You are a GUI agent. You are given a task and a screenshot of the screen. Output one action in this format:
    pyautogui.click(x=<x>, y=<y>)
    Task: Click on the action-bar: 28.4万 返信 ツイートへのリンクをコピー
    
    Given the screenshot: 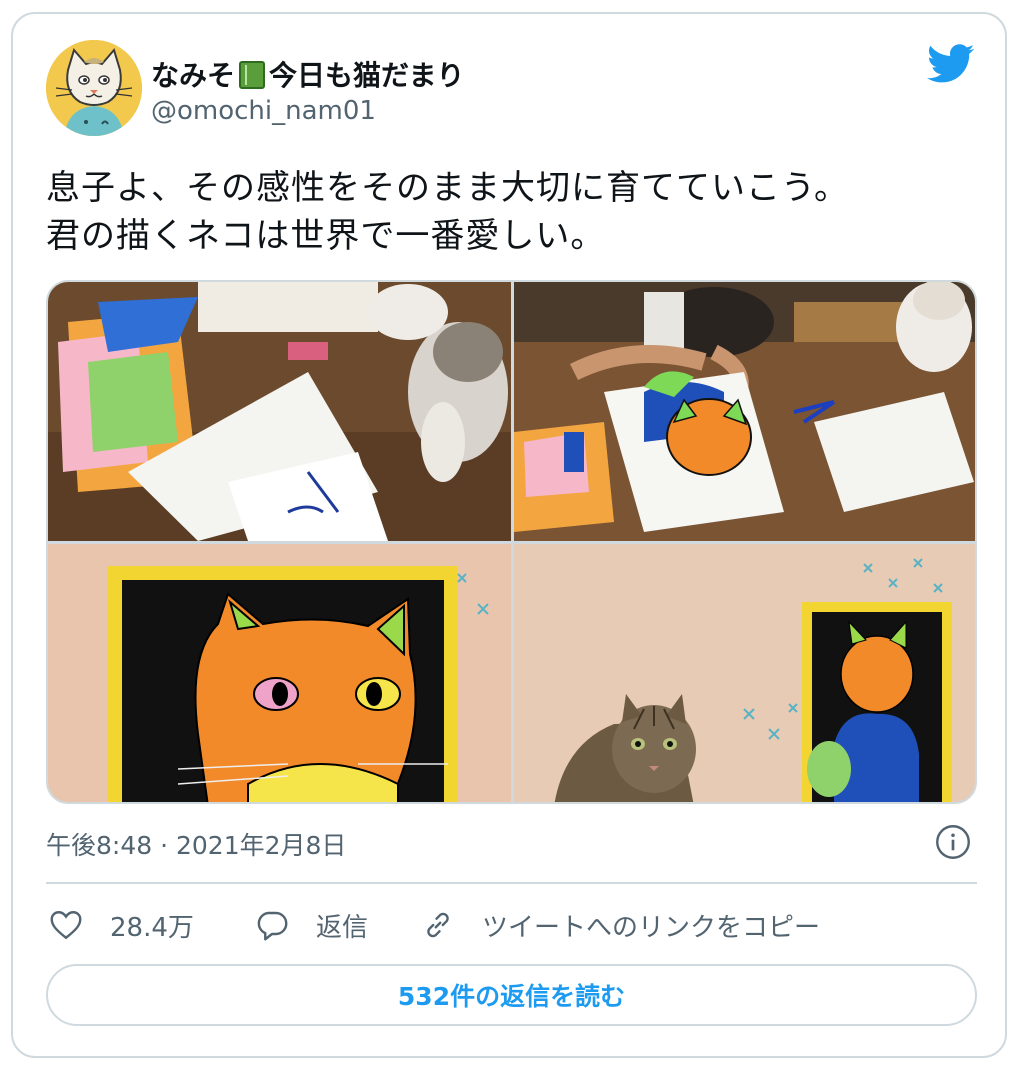 What is the action you would take?
    pyautogui.click(x=511, y=925)
    